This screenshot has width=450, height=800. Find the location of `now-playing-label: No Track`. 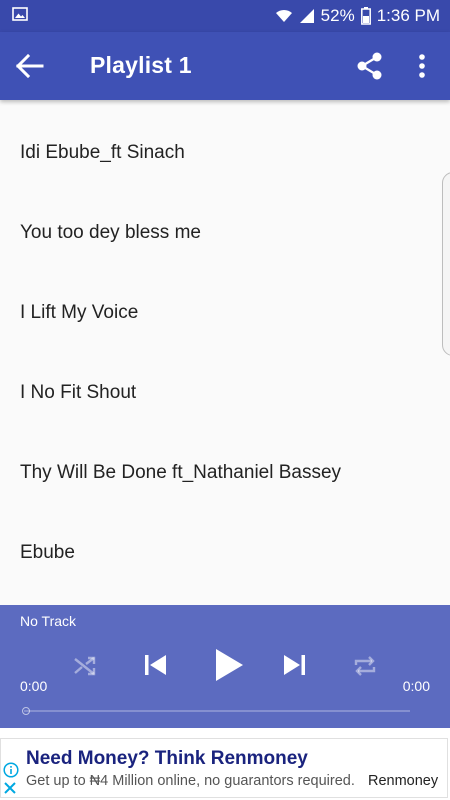

now-playing-label: No Track is located at coordinates (48, 621).